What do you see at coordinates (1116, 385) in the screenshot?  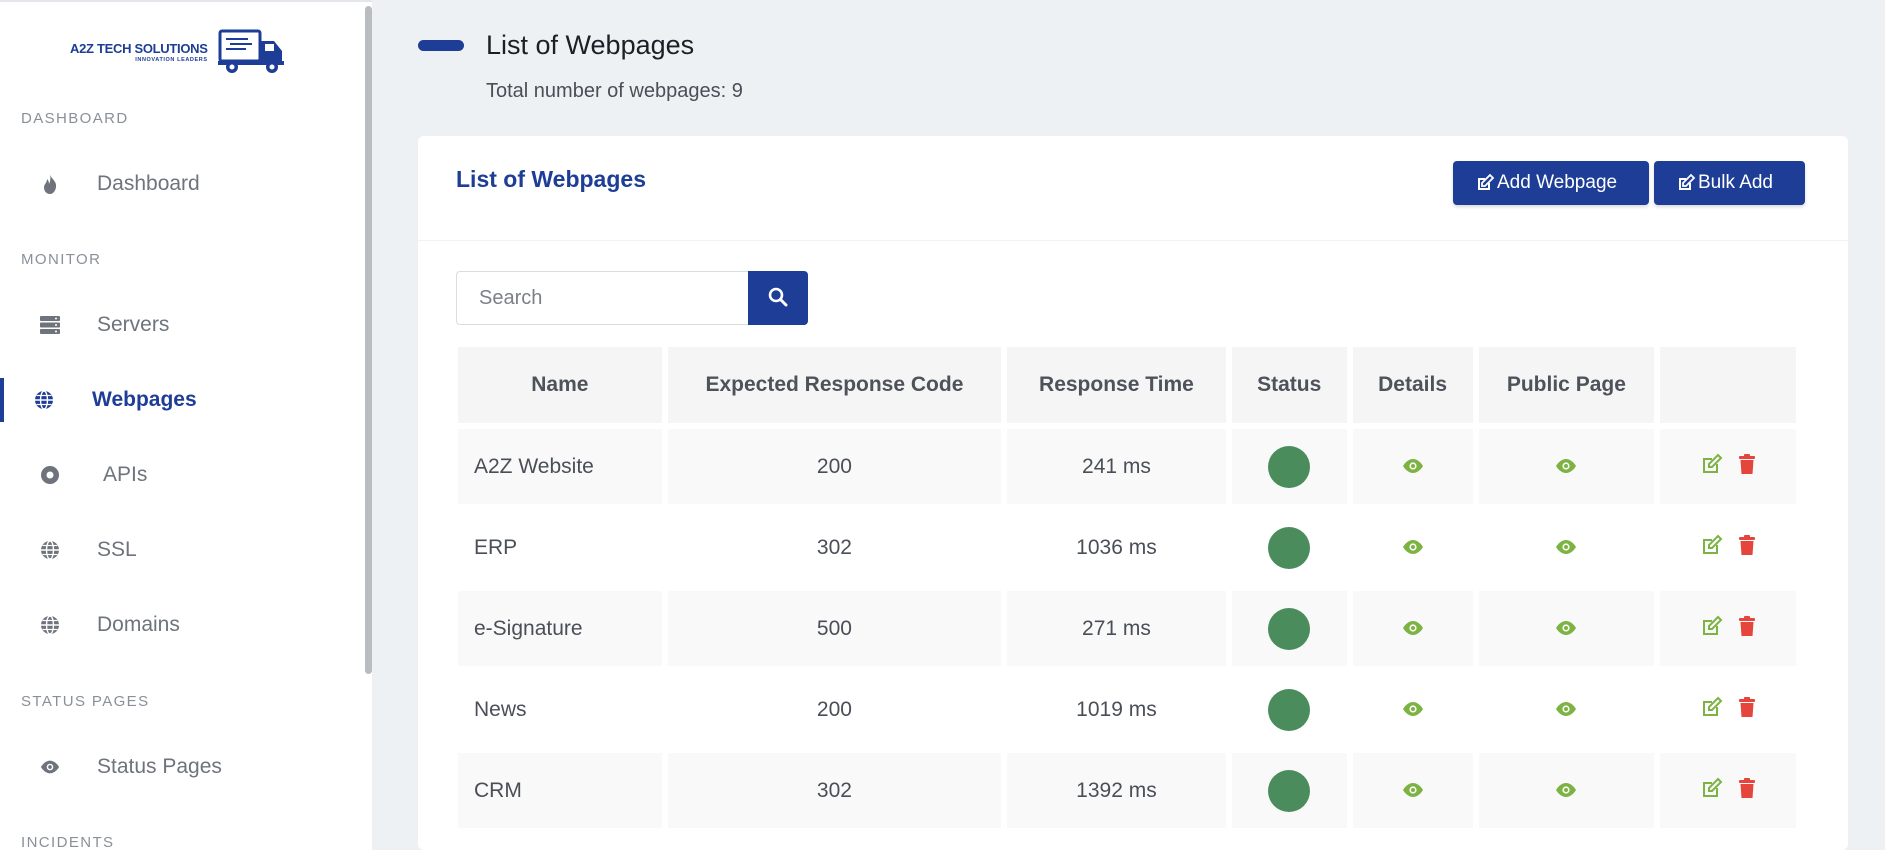 I see `column-header-response-time: Response Time` at bounding box center [1116, 385].